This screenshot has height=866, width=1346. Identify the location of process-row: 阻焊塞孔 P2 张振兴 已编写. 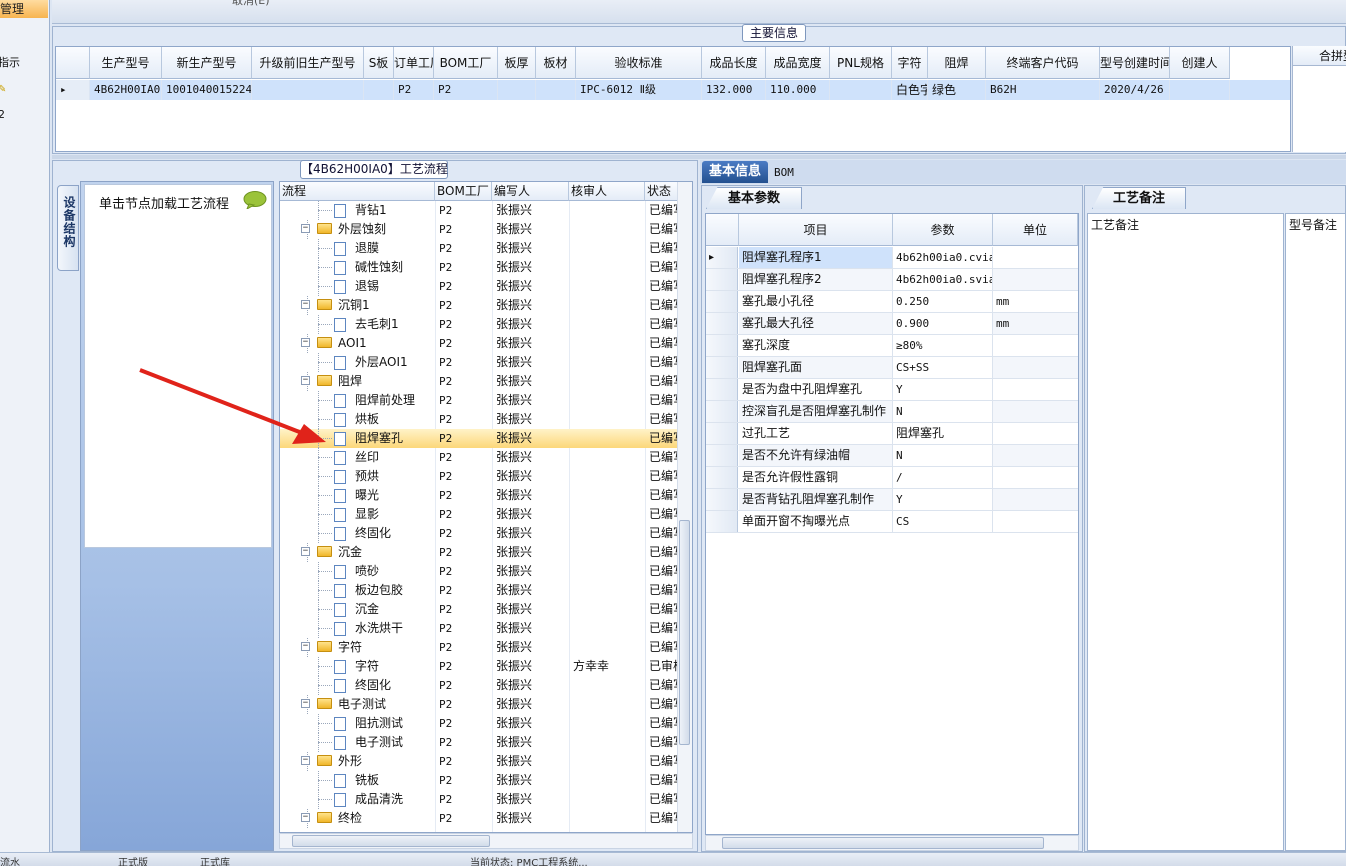
(479, 438).